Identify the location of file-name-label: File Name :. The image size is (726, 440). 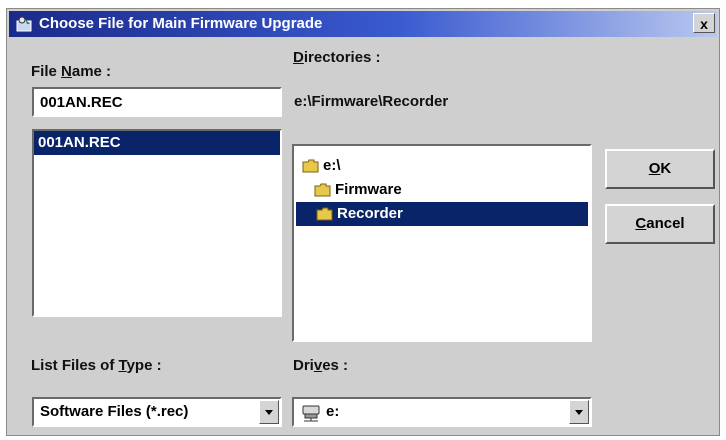
(71, 71).